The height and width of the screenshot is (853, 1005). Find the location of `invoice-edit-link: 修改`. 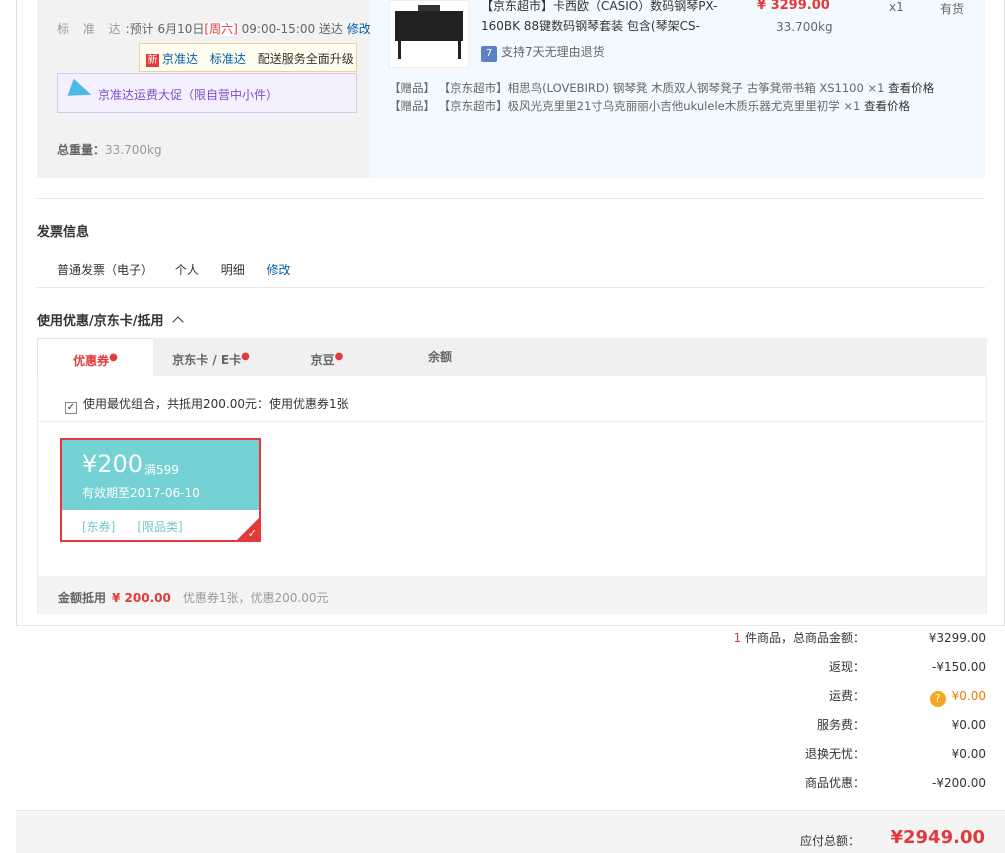

invoice-edit-link: 修改 is located at coordinates (279, 270).